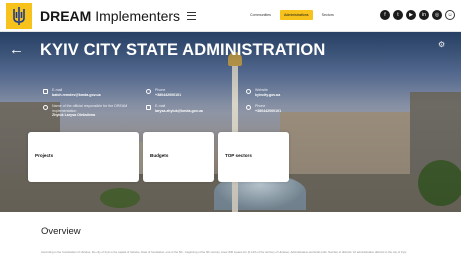 This screenshot has height=264, width=461. I want to click on official-phone-label: Phone, so click(260, 106).